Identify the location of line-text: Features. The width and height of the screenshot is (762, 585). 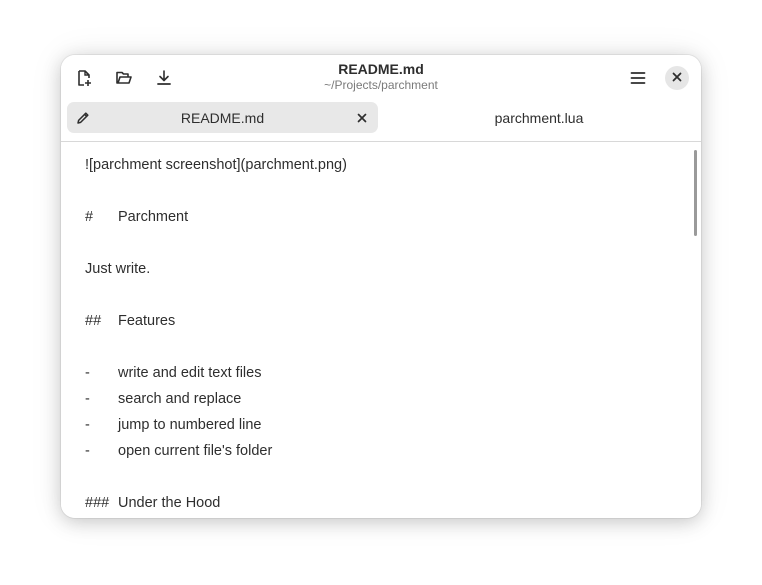
(147, 321).